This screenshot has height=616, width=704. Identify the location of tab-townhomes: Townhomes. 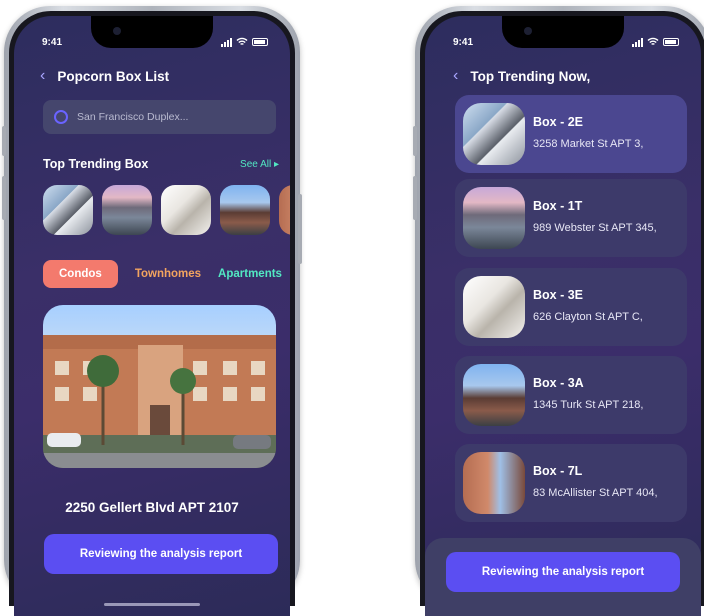
(168, 274).